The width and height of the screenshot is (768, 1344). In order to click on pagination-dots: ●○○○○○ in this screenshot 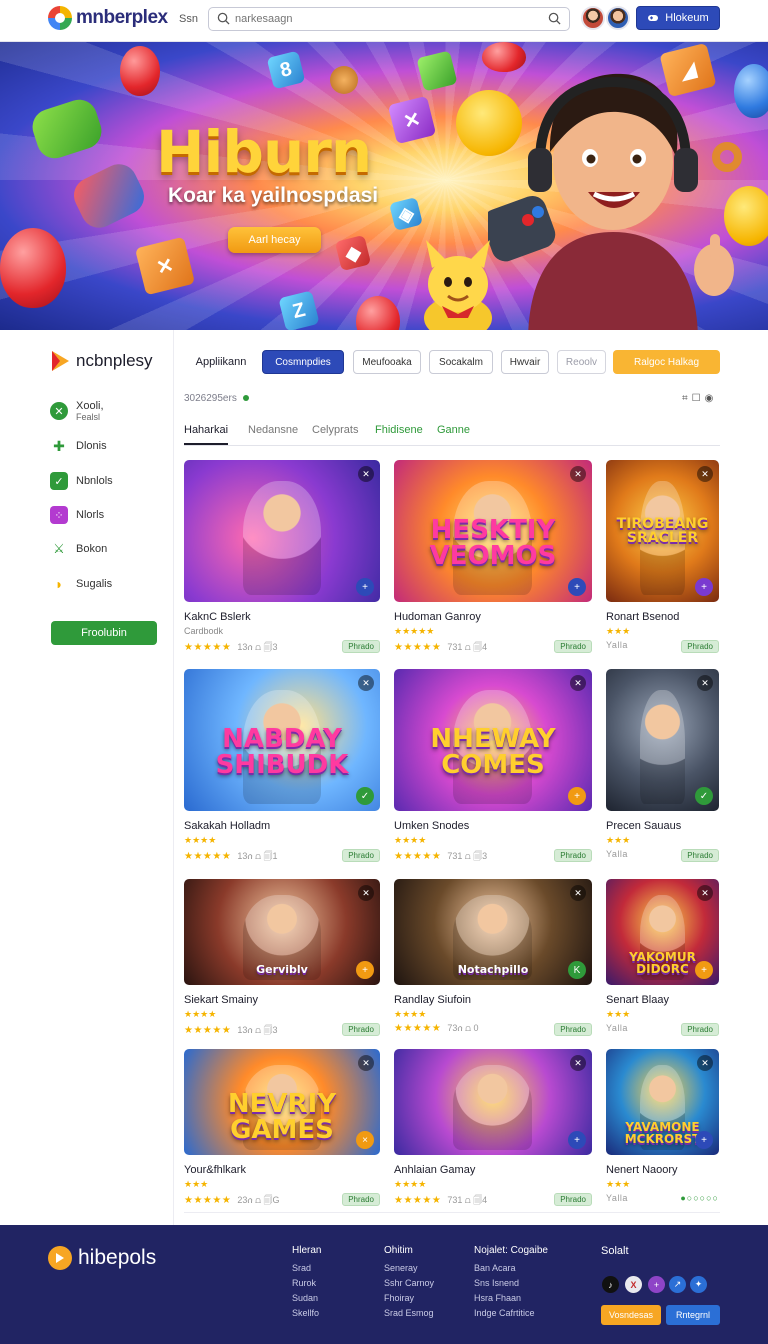, I will do `click(699, 1198)`.